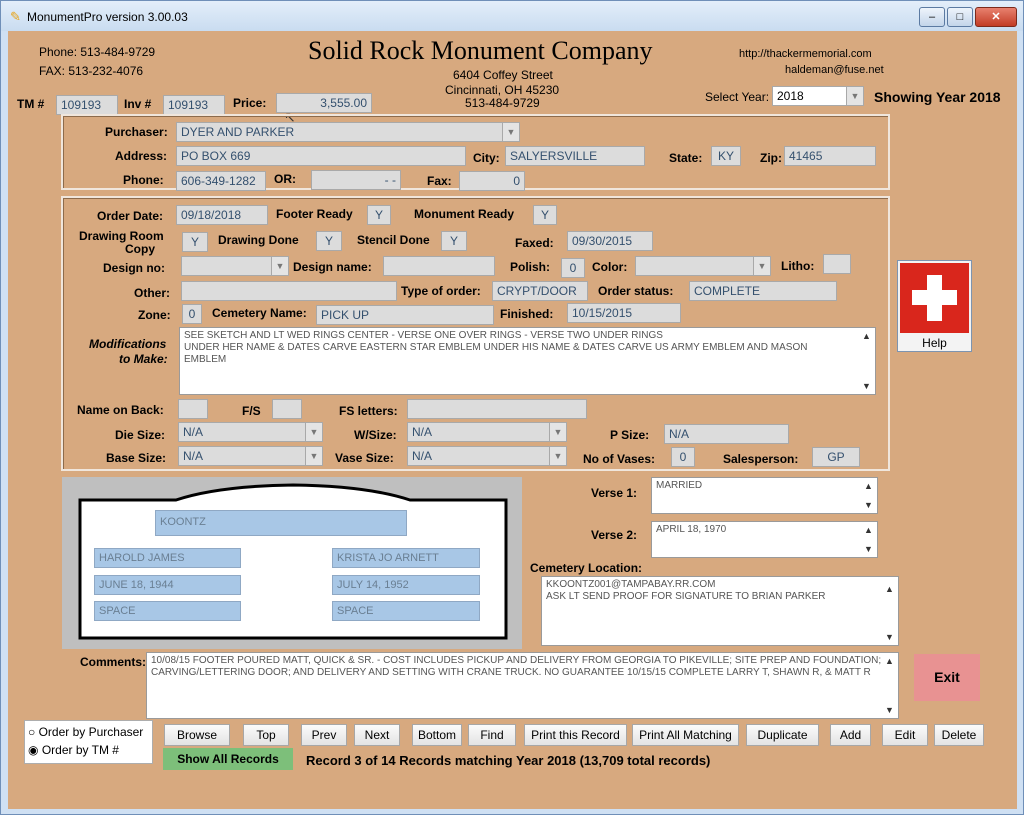  I want to click on zone-field: 0, so click(192, 314).